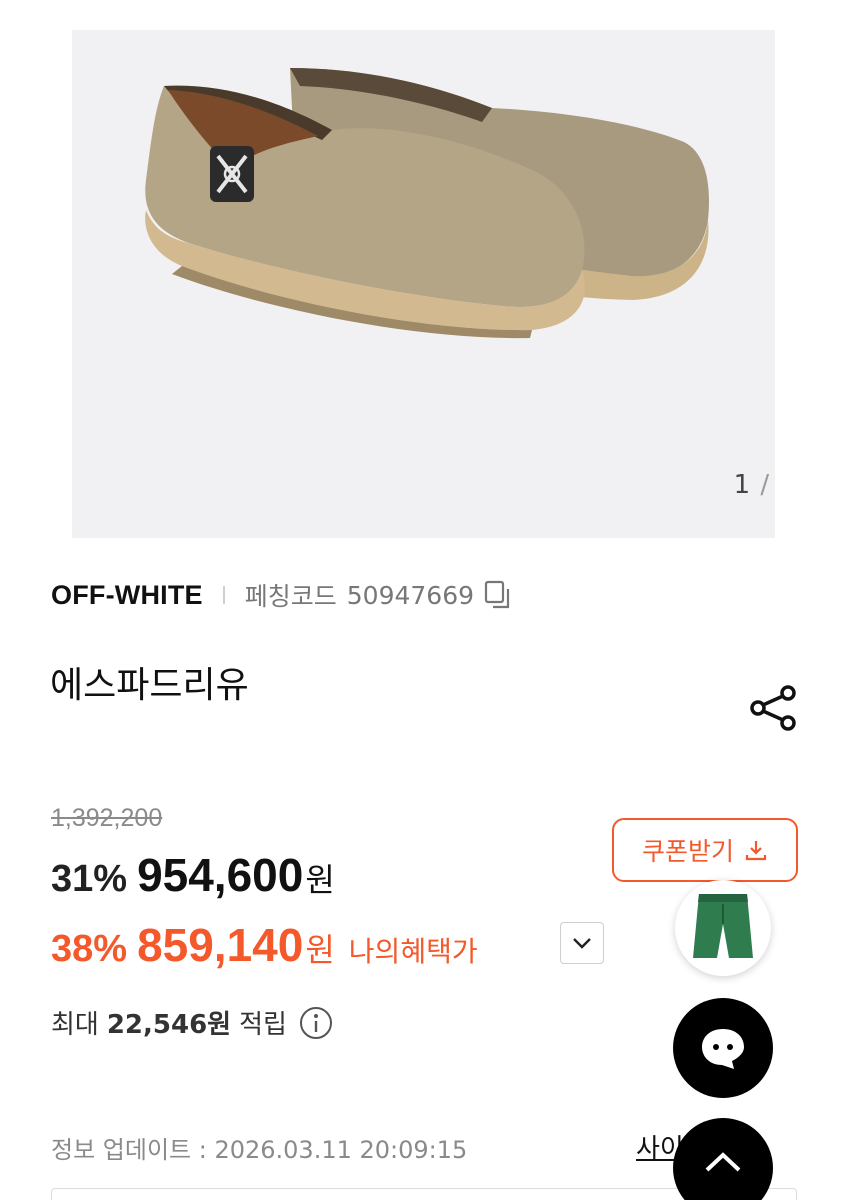 The width and height of the screenshot is (847, 1200). I want to click on info-icon, so click(316, 1023).